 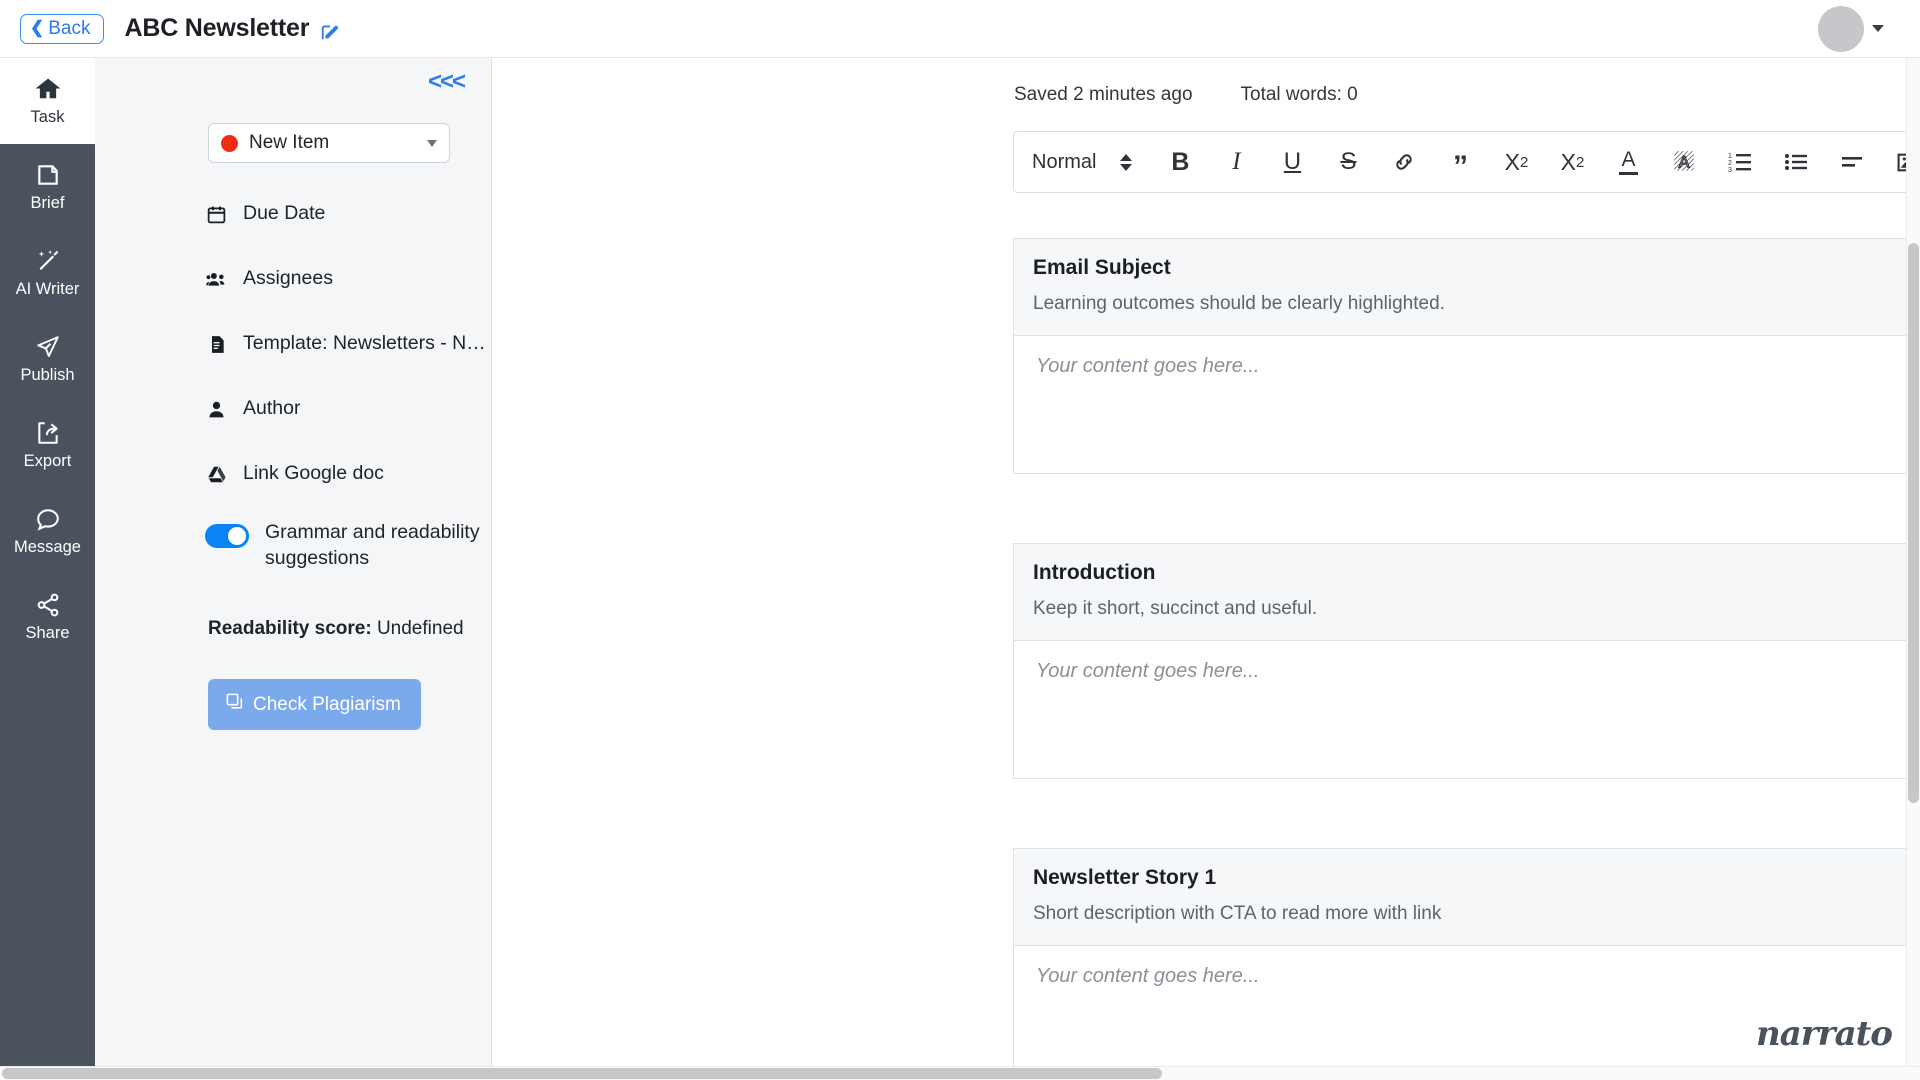 I want to click on sidebar-item-message: Message, so click(x=47, y=531).